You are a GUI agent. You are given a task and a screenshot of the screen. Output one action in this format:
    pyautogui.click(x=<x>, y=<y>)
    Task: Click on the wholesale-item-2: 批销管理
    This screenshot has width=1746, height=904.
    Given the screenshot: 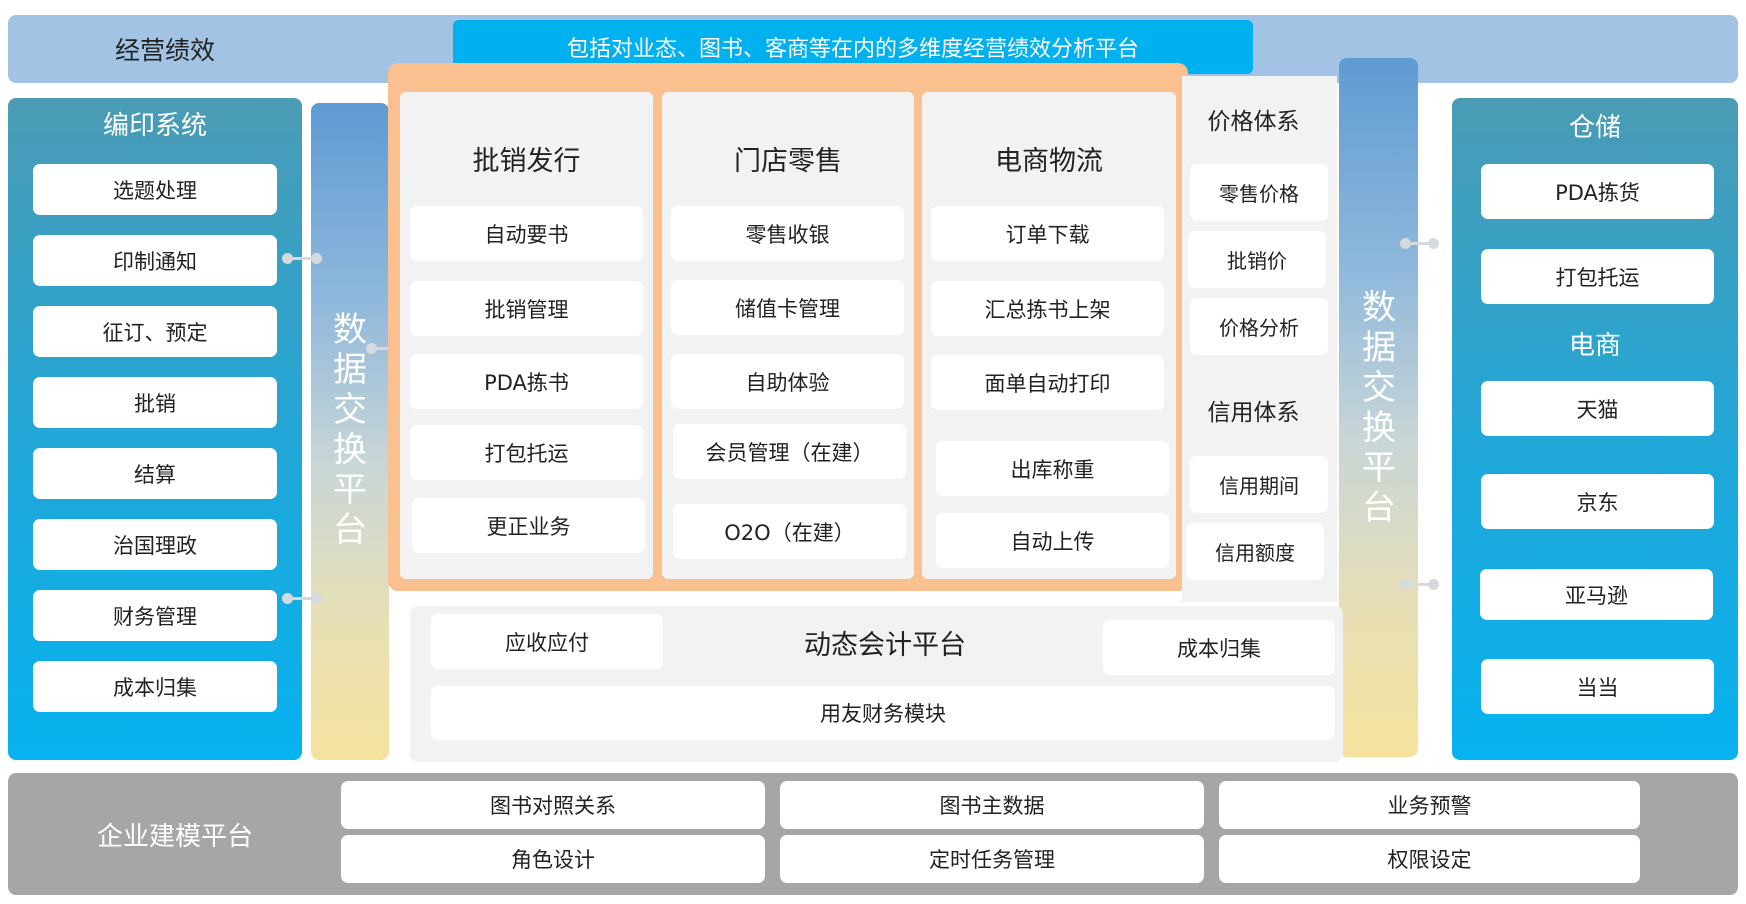 What is the action you would take?
    pyautogui.click(x=526, y=308)
    